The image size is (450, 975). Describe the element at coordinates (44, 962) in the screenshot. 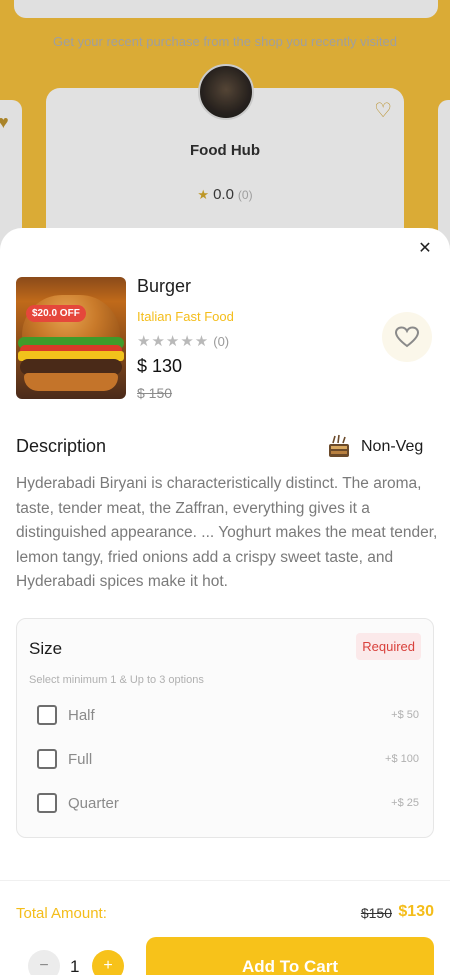

I see `quantity-decrease-button: −` at that location.